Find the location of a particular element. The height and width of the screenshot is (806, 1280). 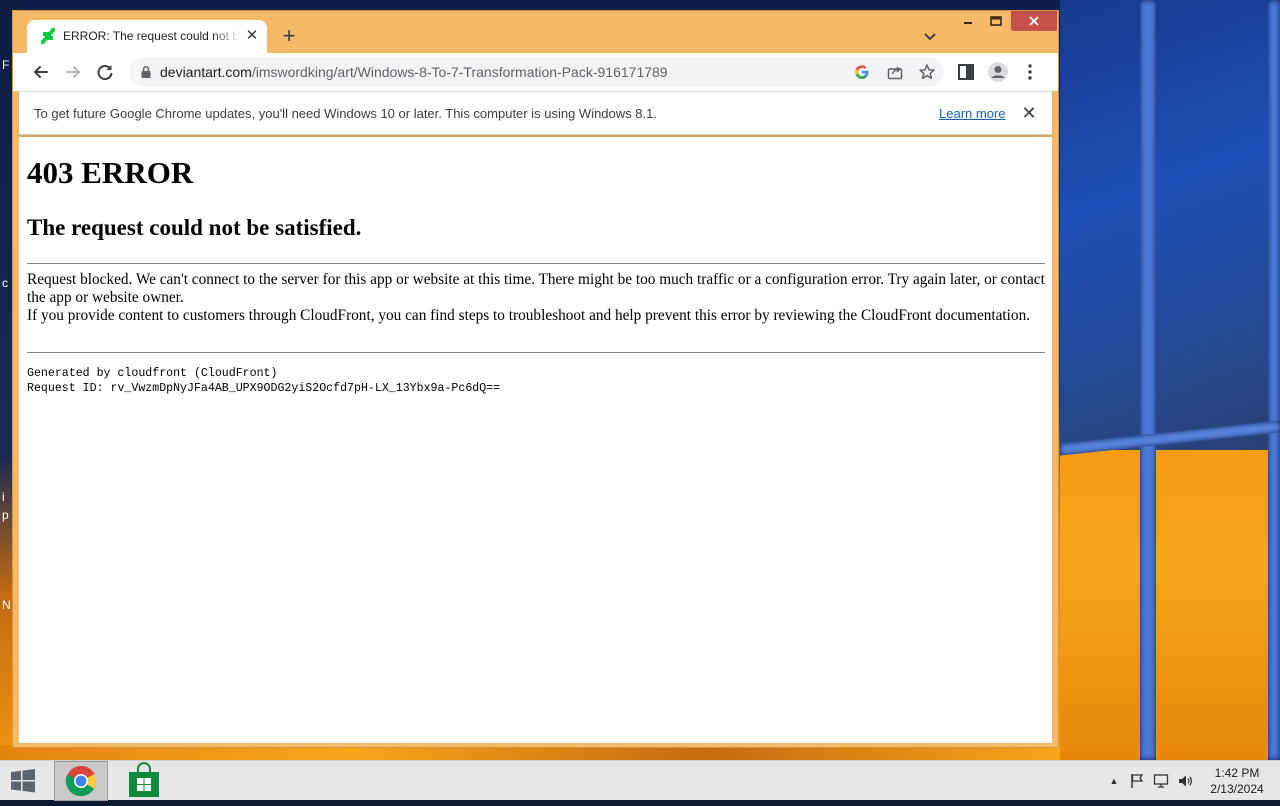

taskbar-store-button is located at coordinates (144, 781).